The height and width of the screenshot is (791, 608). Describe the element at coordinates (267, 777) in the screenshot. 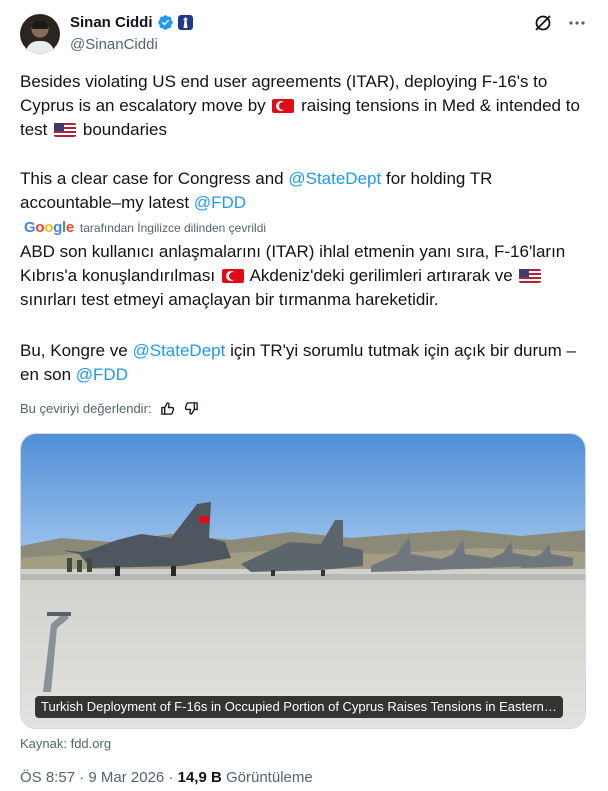

I see `views-label: Görüntüleme` at that location.